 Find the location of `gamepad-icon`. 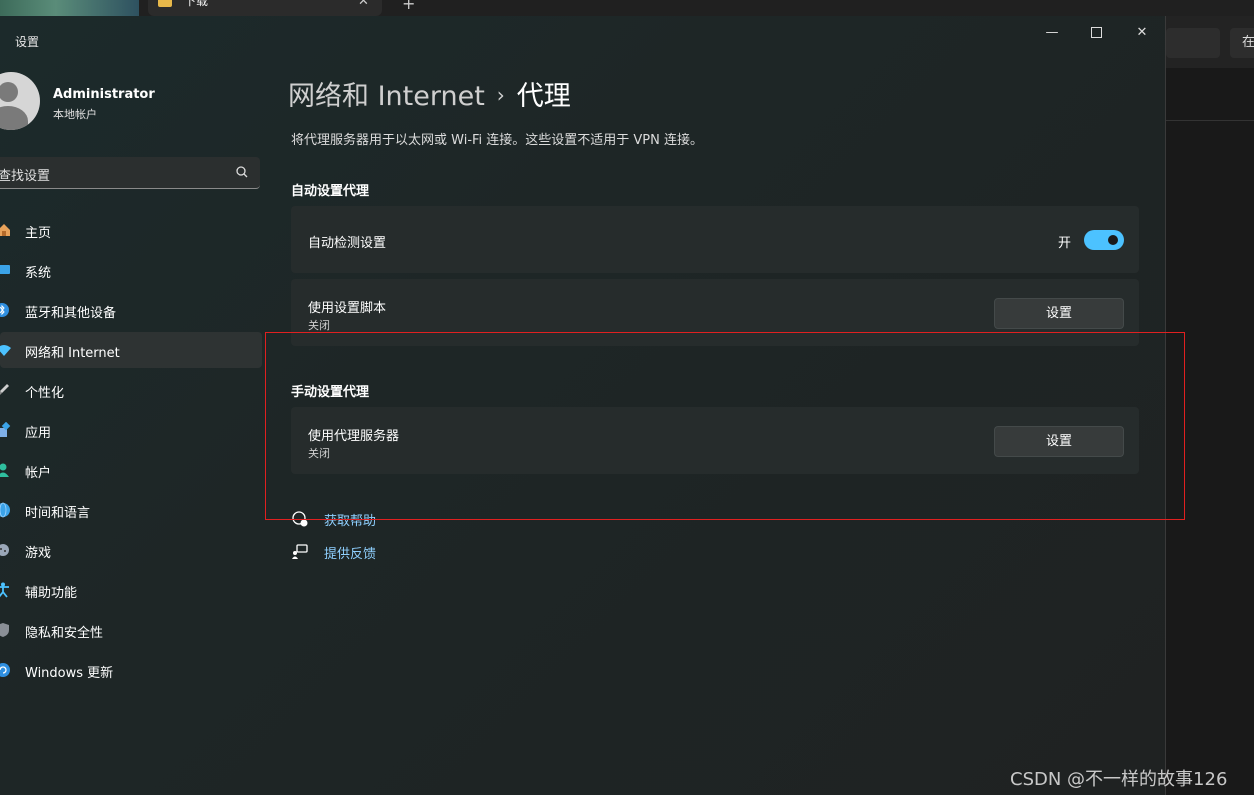

gamepad-icon is located at coordinates (4, 550).